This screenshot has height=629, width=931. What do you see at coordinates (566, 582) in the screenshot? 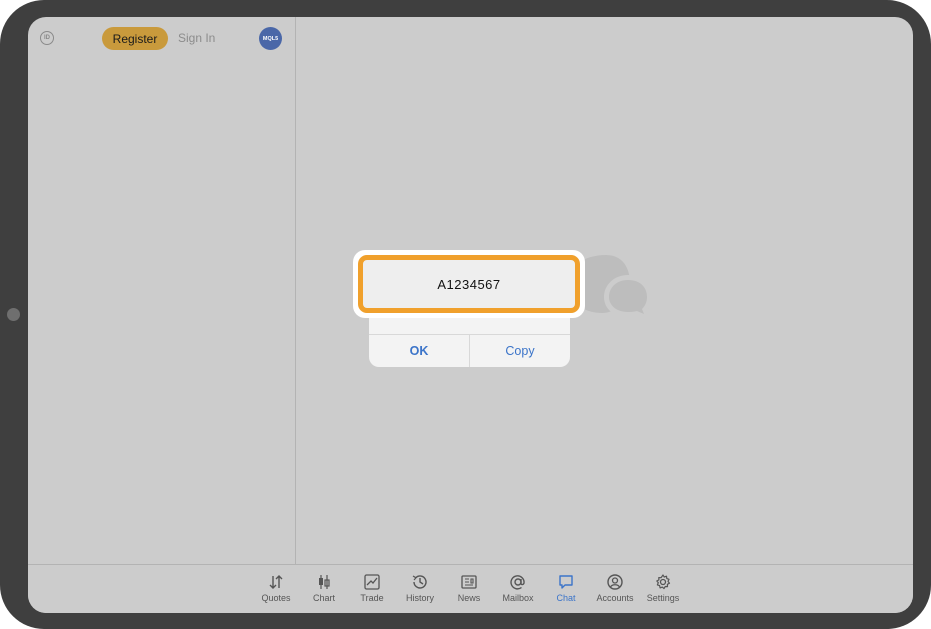
I see `chat-bubble-icon` at bounding box center [566, 582].